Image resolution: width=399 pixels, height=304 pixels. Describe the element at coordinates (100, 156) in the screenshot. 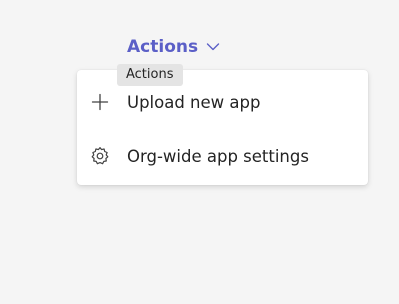

I see `gear-icon` at that location.